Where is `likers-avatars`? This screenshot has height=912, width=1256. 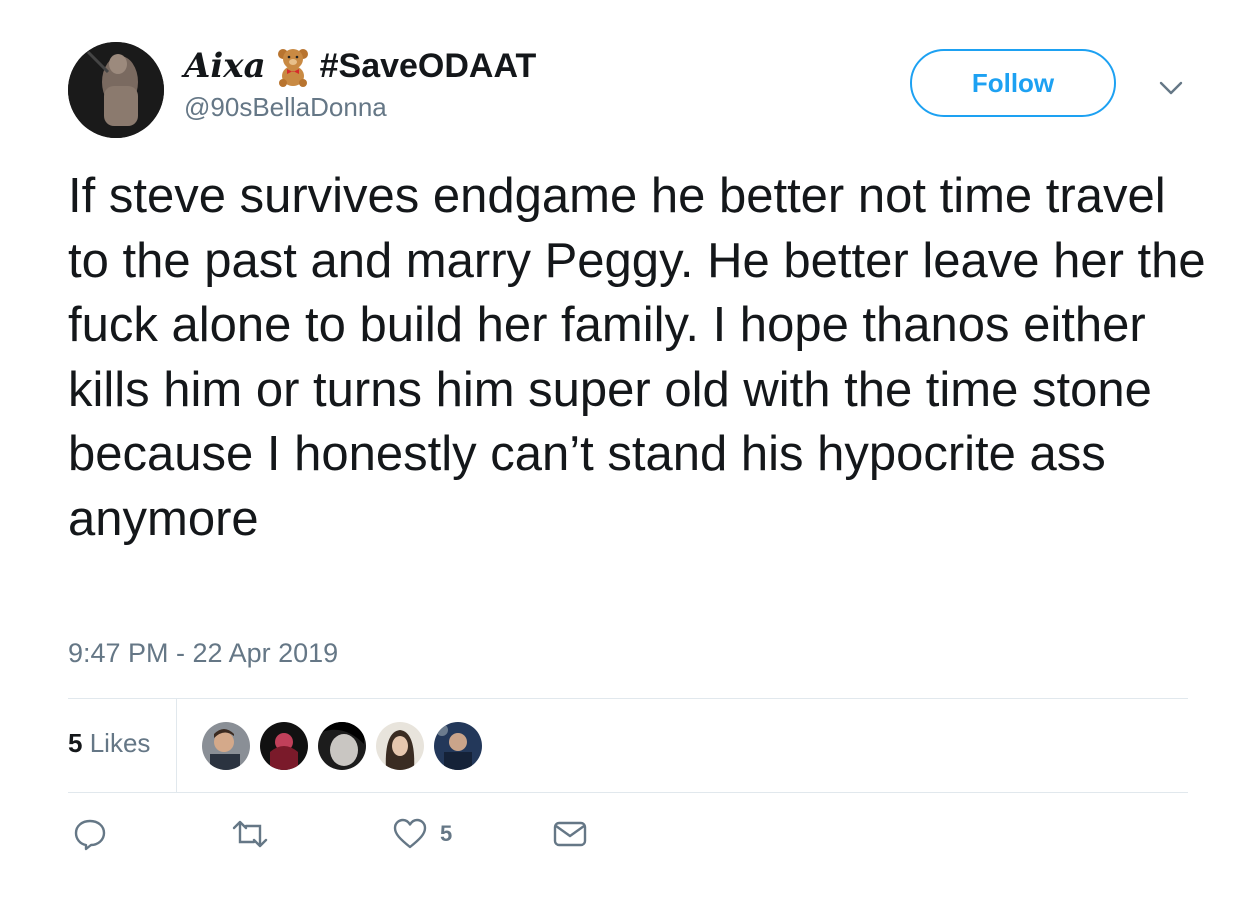 likers-avatars is located at coordinates (342, 746).